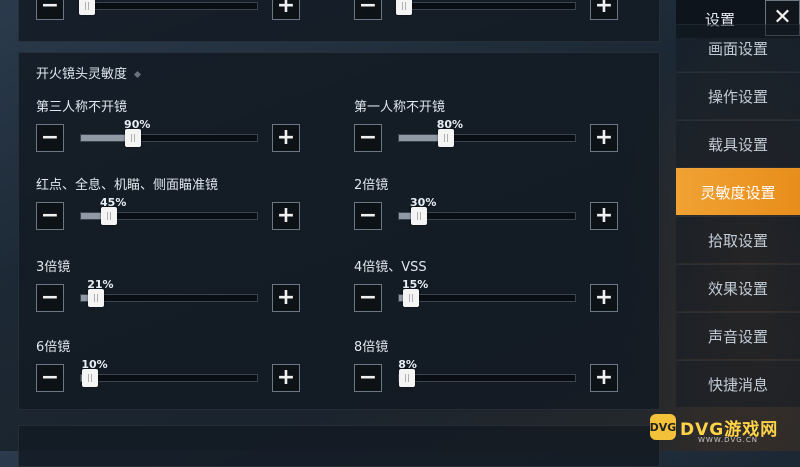  Describe the element at coordinates (113, 202) in the screenshot. I see `slider-2-value: 45%` at that location.